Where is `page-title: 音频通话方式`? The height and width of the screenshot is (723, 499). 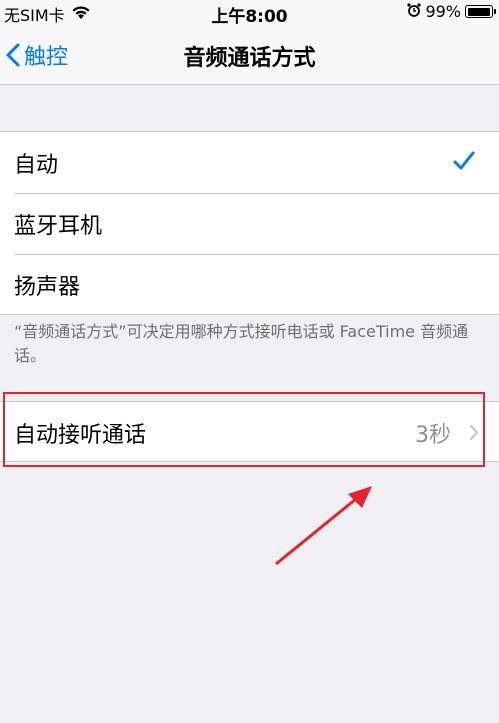
page-title: 音频通话方式 is located at coordinates (249, 58).